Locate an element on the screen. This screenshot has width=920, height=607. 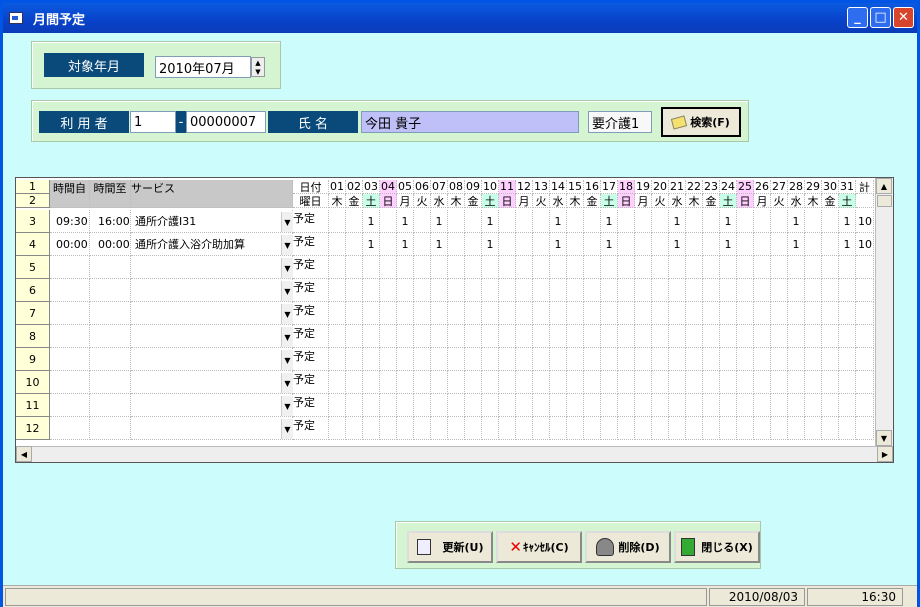
search-button: 検索(F) is located at coordinates (701, 122).